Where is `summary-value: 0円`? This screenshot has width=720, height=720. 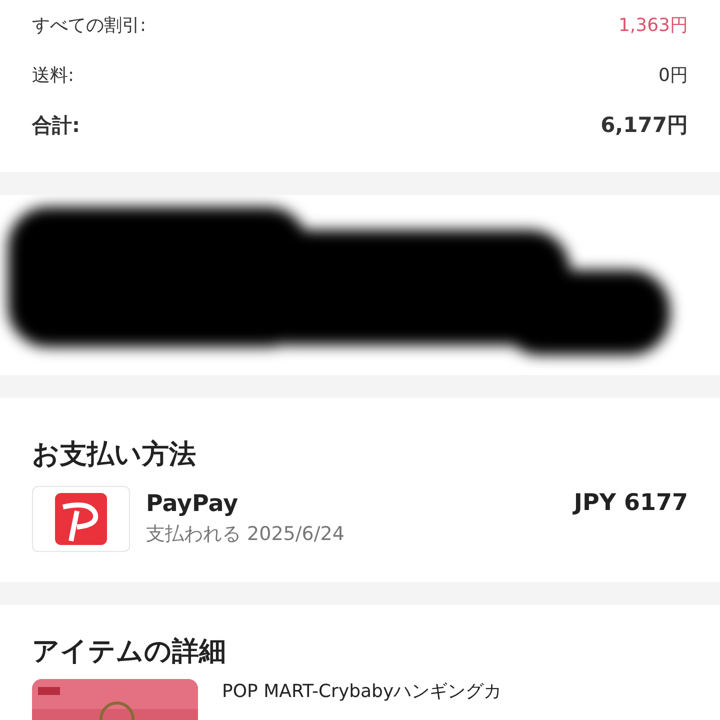
summary-value: 0円 is located at coordinates (673, 75).